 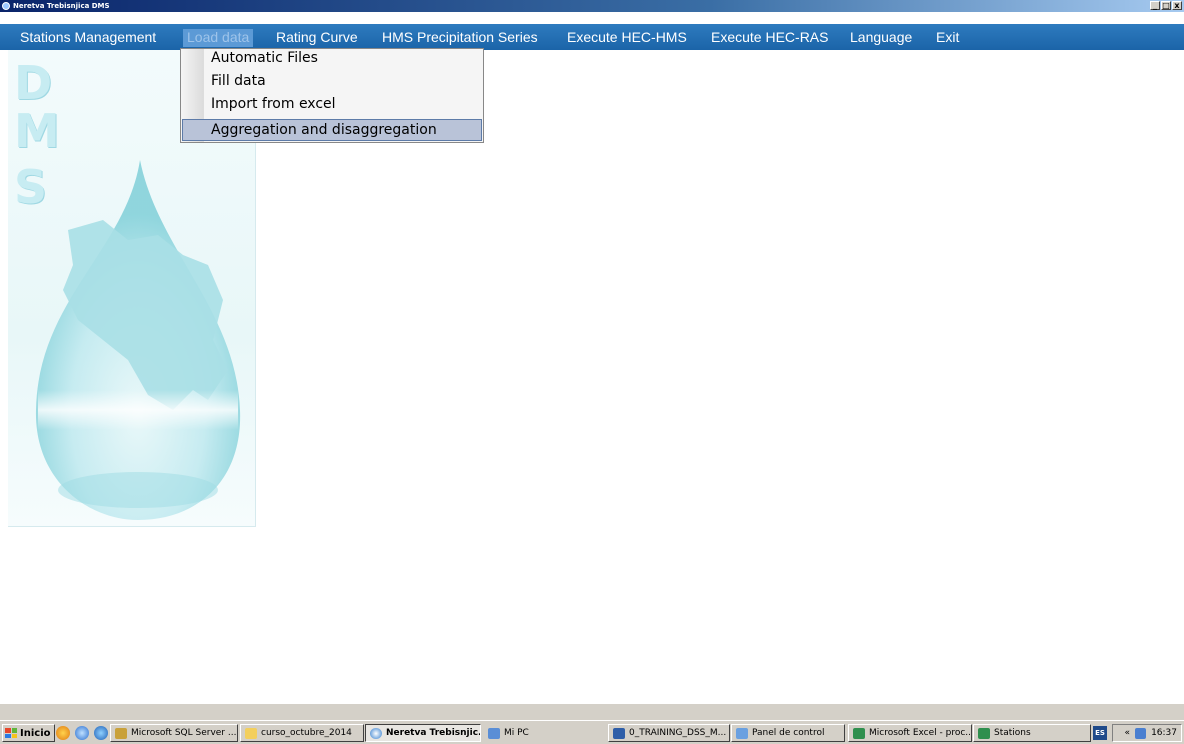 What do you see at coordinates (619, 733) in the screenshot?
I see `word-document-icon` at bounding box center [619, 733].